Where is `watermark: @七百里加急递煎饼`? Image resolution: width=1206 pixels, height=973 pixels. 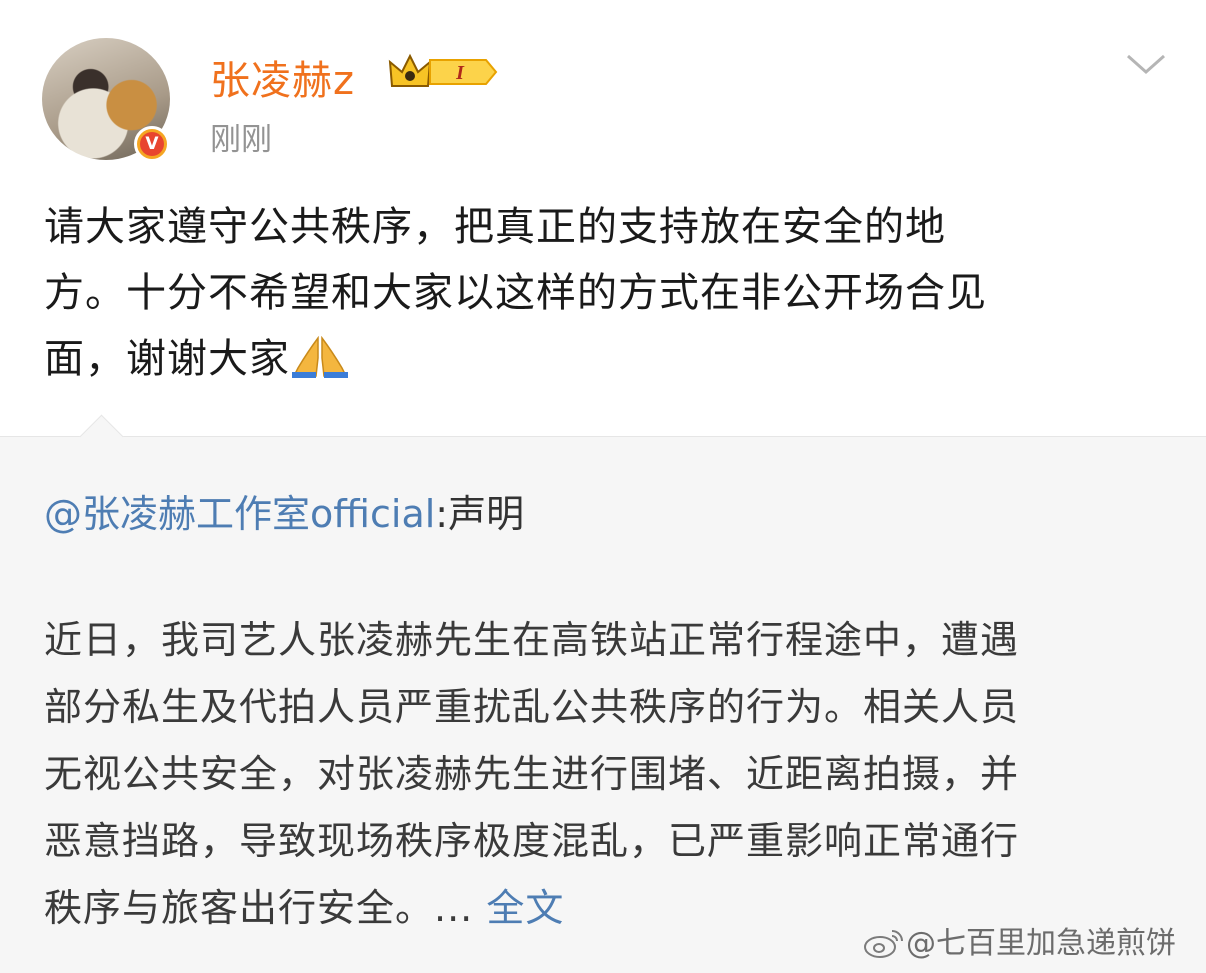
watermark: @七百里加急递煎饼 is located at coordinates (1019, 940).